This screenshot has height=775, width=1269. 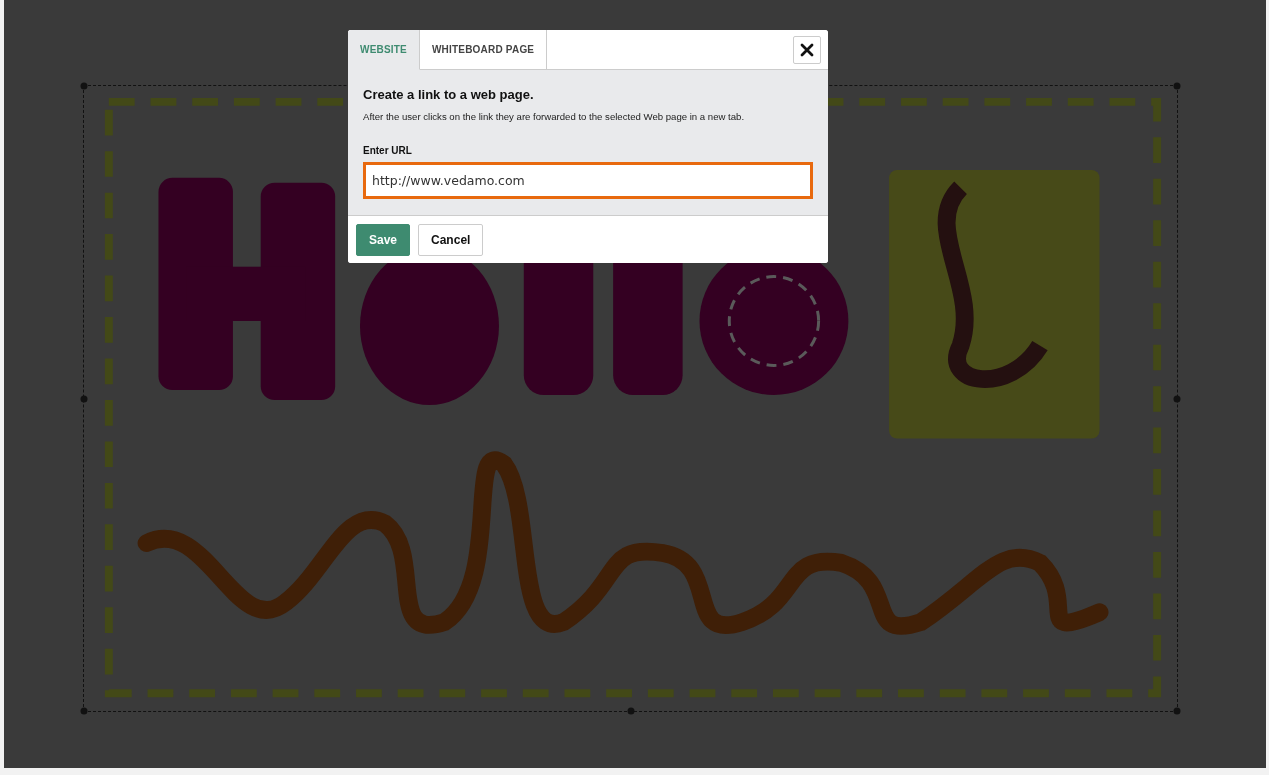 I want to click on save-button: Save, so click(x=383, y=240).